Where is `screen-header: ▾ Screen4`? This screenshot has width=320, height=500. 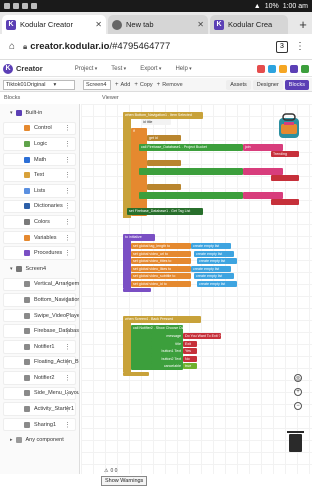 screen-header: ▾ Screen4 is located at coordinates (39, 269).